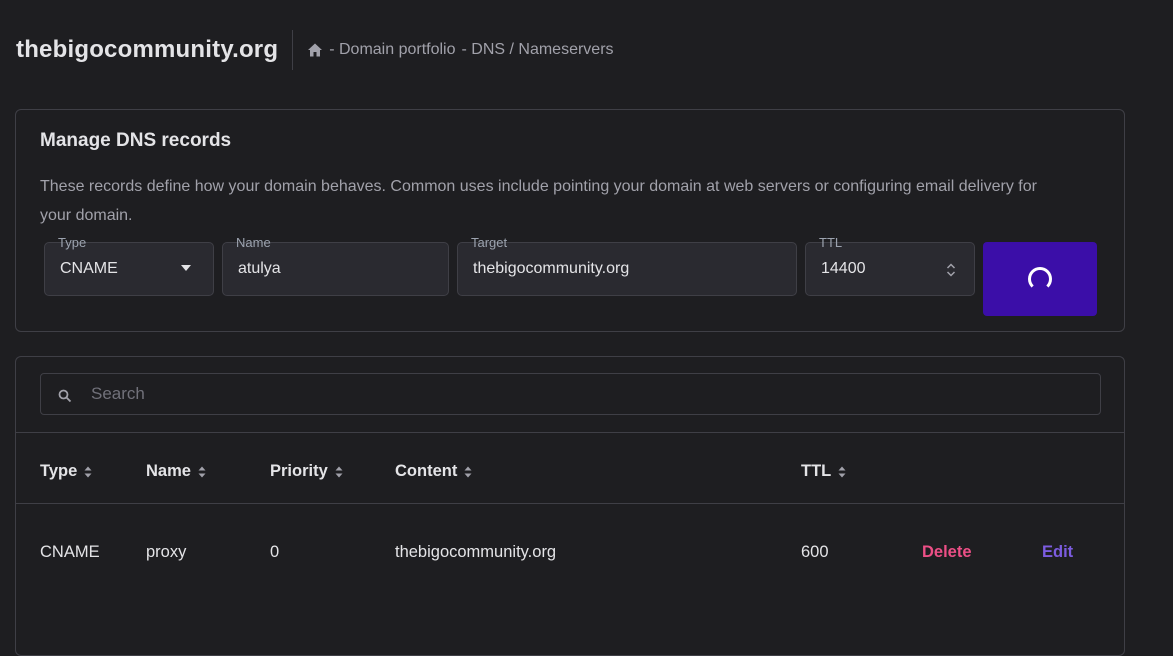 This screenshot has height=656, width=1173. What do you see at coordinates (168, 471) in the screenshot?
I see `column-header-label: Name` at bounding box center [168, 471].